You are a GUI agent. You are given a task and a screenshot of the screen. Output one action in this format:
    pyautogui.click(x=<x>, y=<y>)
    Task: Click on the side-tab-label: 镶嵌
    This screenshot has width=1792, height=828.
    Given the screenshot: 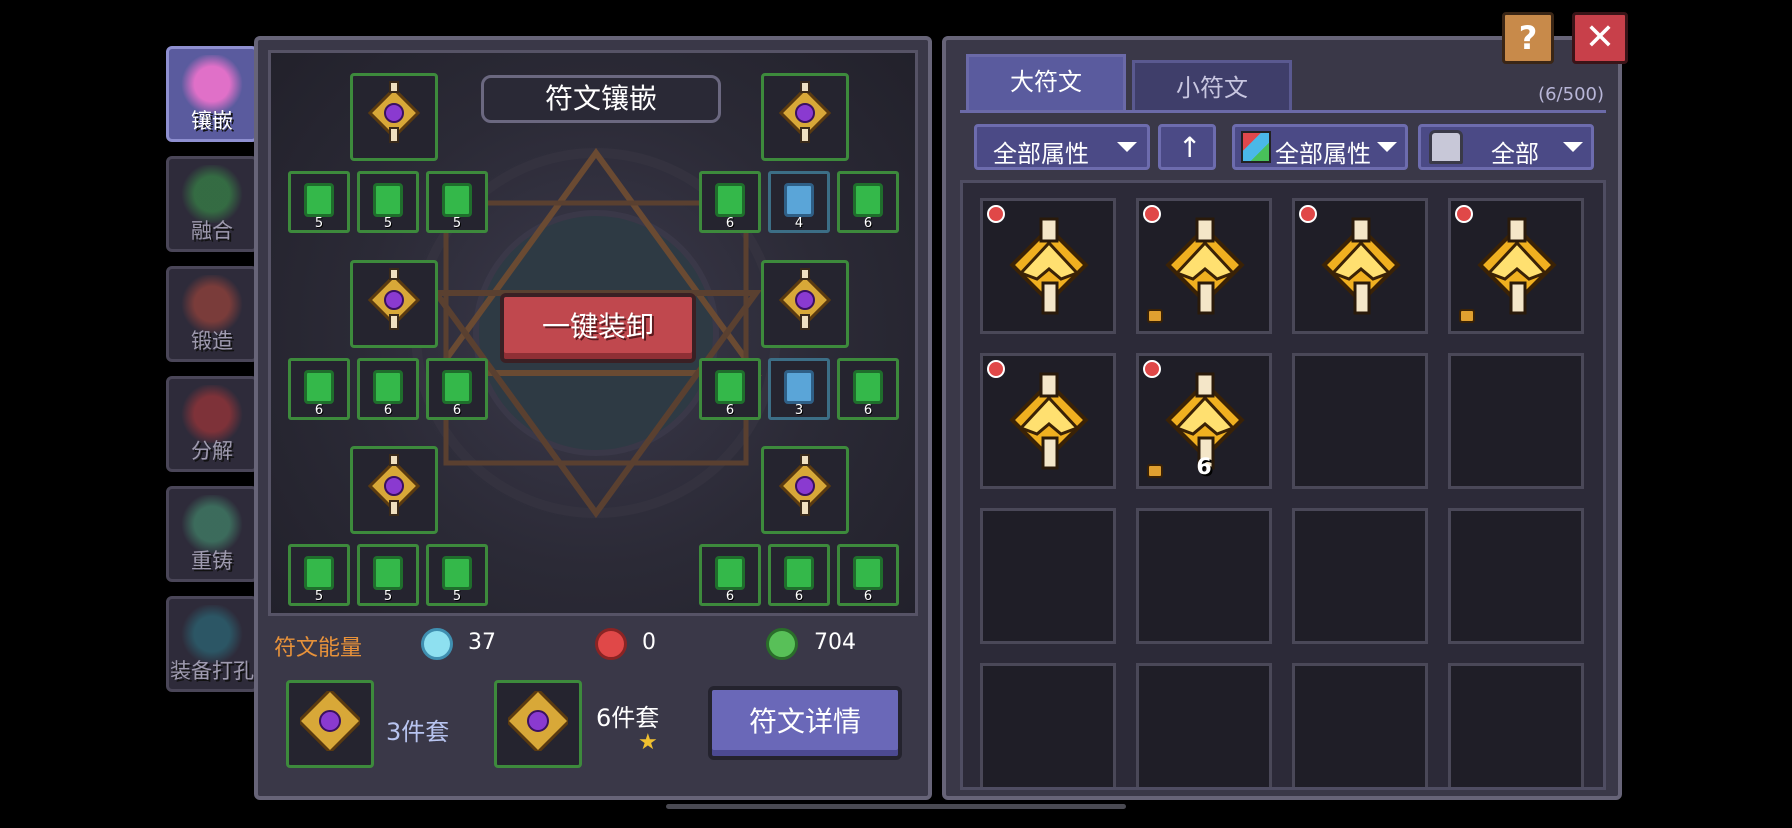 What is the action you would take?
    pyautogui.click(x=212, y=121)
    